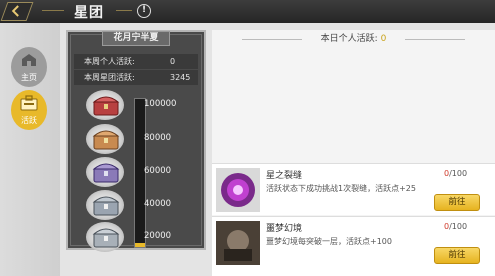  I want to click on side-nav: 主页 活跃, so click(30, 149).